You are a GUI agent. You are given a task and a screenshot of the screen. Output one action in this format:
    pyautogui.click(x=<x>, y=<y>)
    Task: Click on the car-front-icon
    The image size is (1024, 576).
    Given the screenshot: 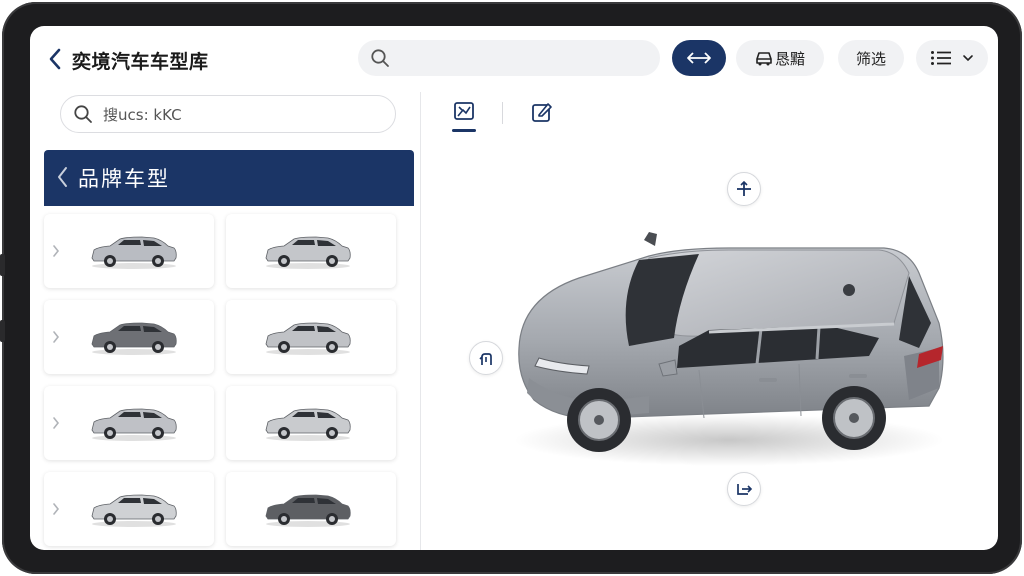 What is the action you would take?
    pyautogui.click(x=764, y=59)
    